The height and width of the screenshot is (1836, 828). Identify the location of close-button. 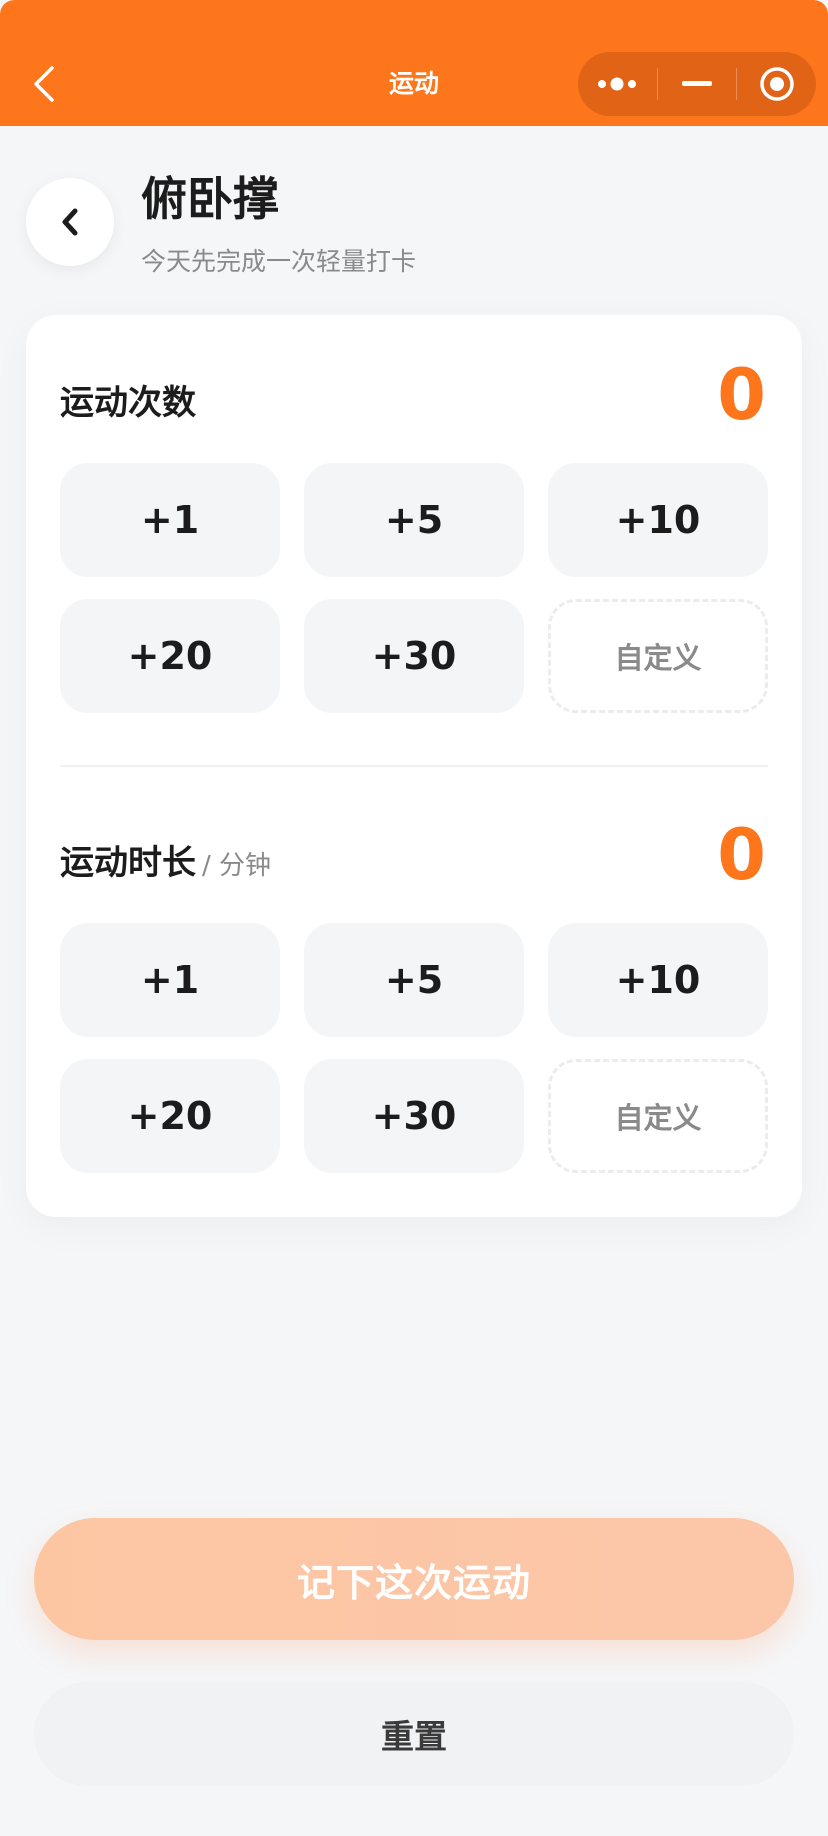
(776, 84).